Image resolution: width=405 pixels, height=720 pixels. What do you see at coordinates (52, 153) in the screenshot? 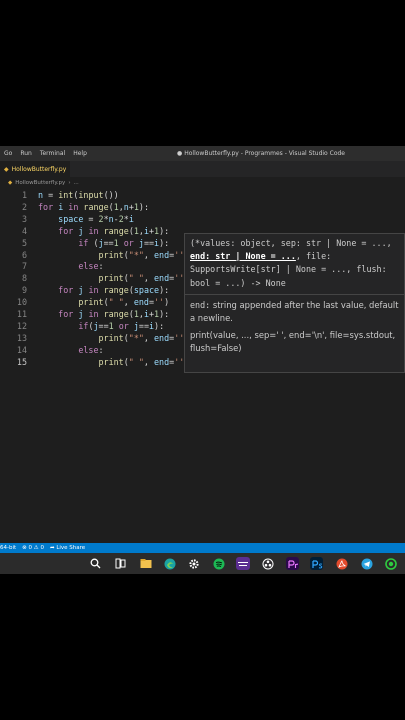
I see `menu-terminal: Terminal` at bounding box center [52, 153].